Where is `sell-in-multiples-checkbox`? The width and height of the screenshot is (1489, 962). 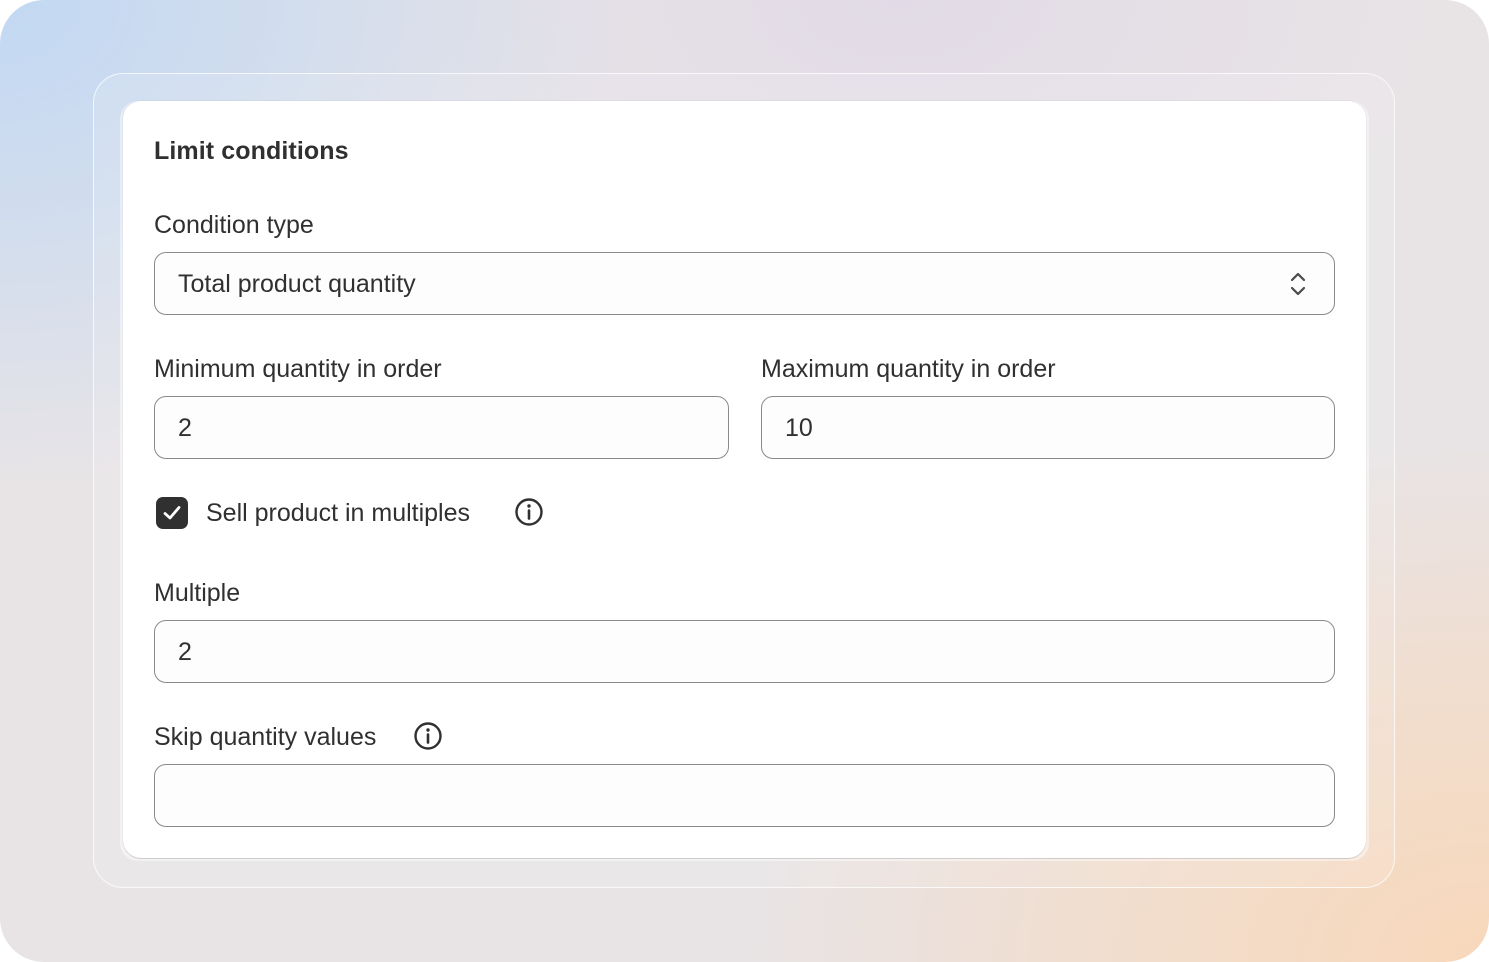 sell-in-multiples-checkbox is located at coordinates (172, 513).